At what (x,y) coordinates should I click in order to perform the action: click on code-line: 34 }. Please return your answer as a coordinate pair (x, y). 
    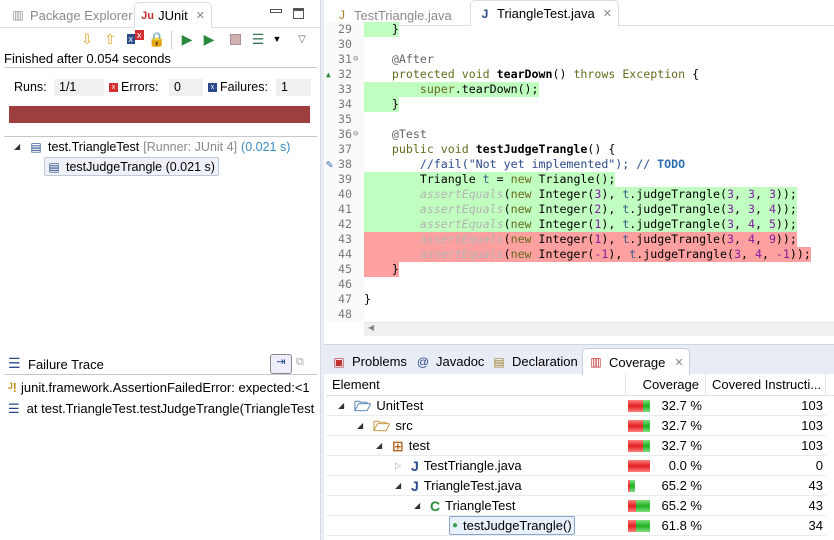
    Looking at the image, I should click on (579, 104).